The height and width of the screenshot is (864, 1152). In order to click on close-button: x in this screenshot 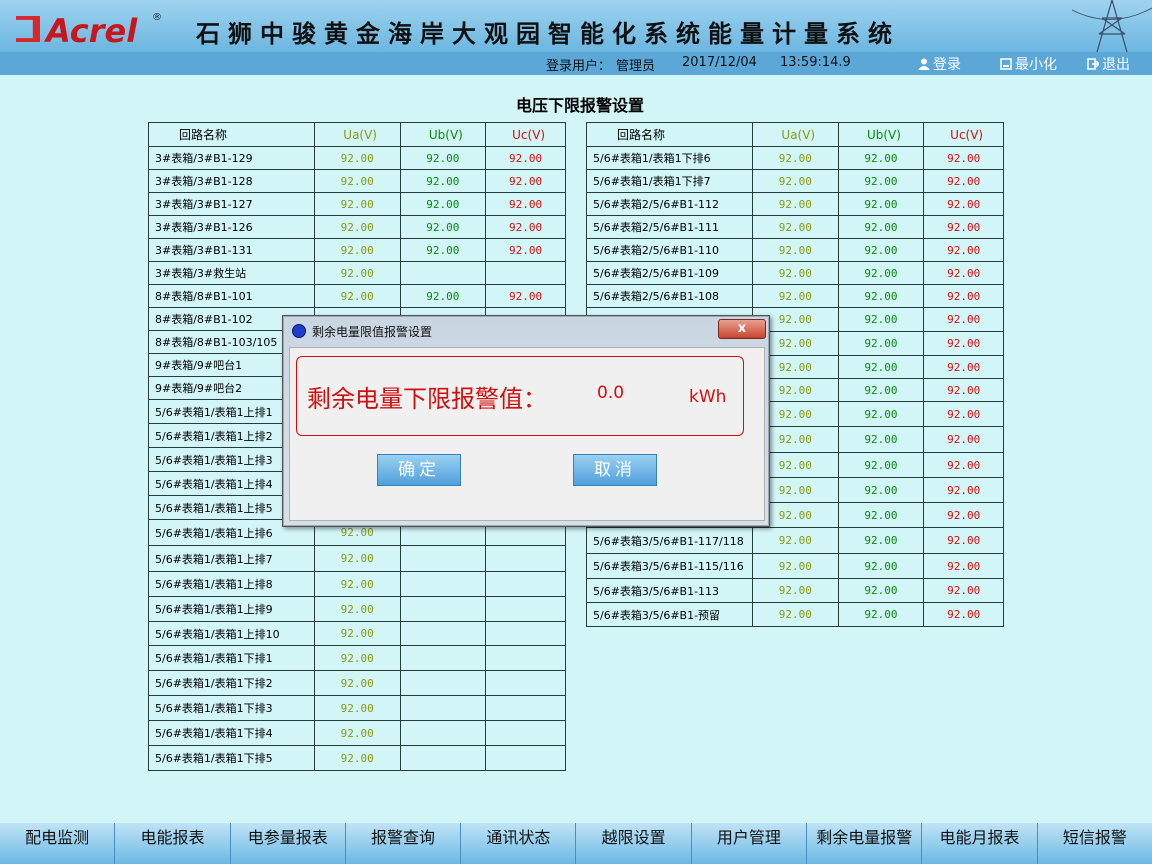, I will do `click(742, 329)`.